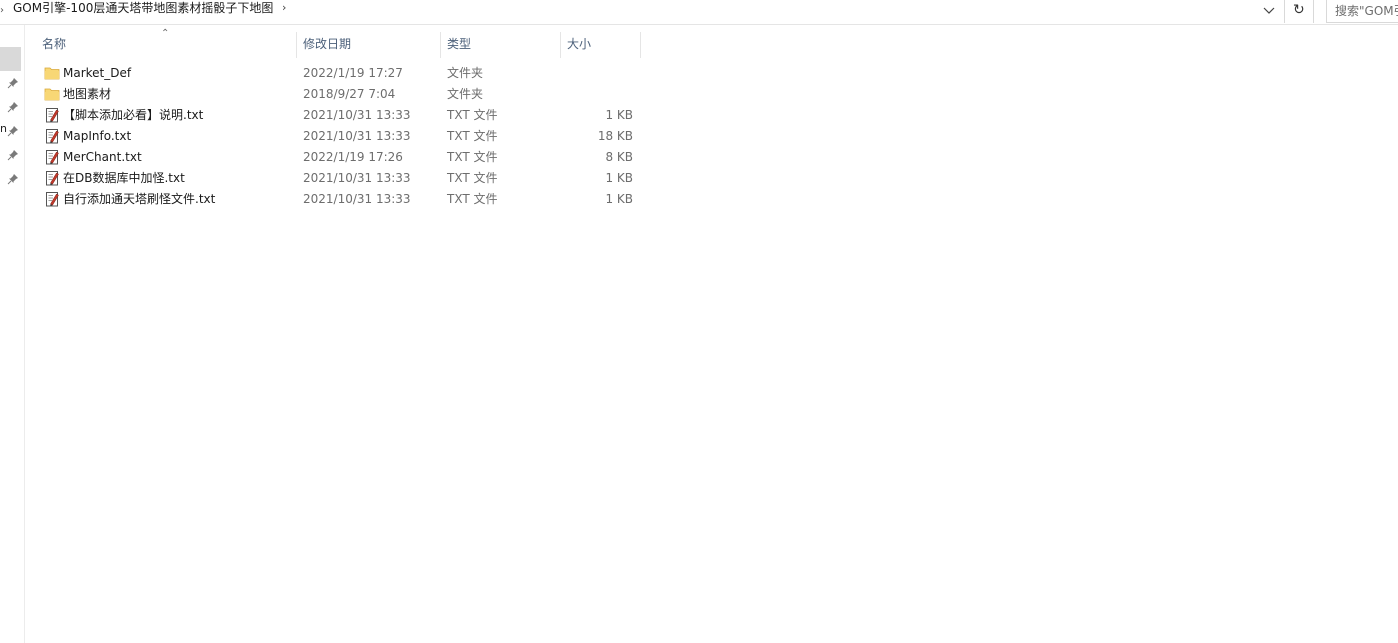 Image resolution: width=1398 pixels, height=643 pixels. I want to click on column-header-type: 类型, so click(501, 45).